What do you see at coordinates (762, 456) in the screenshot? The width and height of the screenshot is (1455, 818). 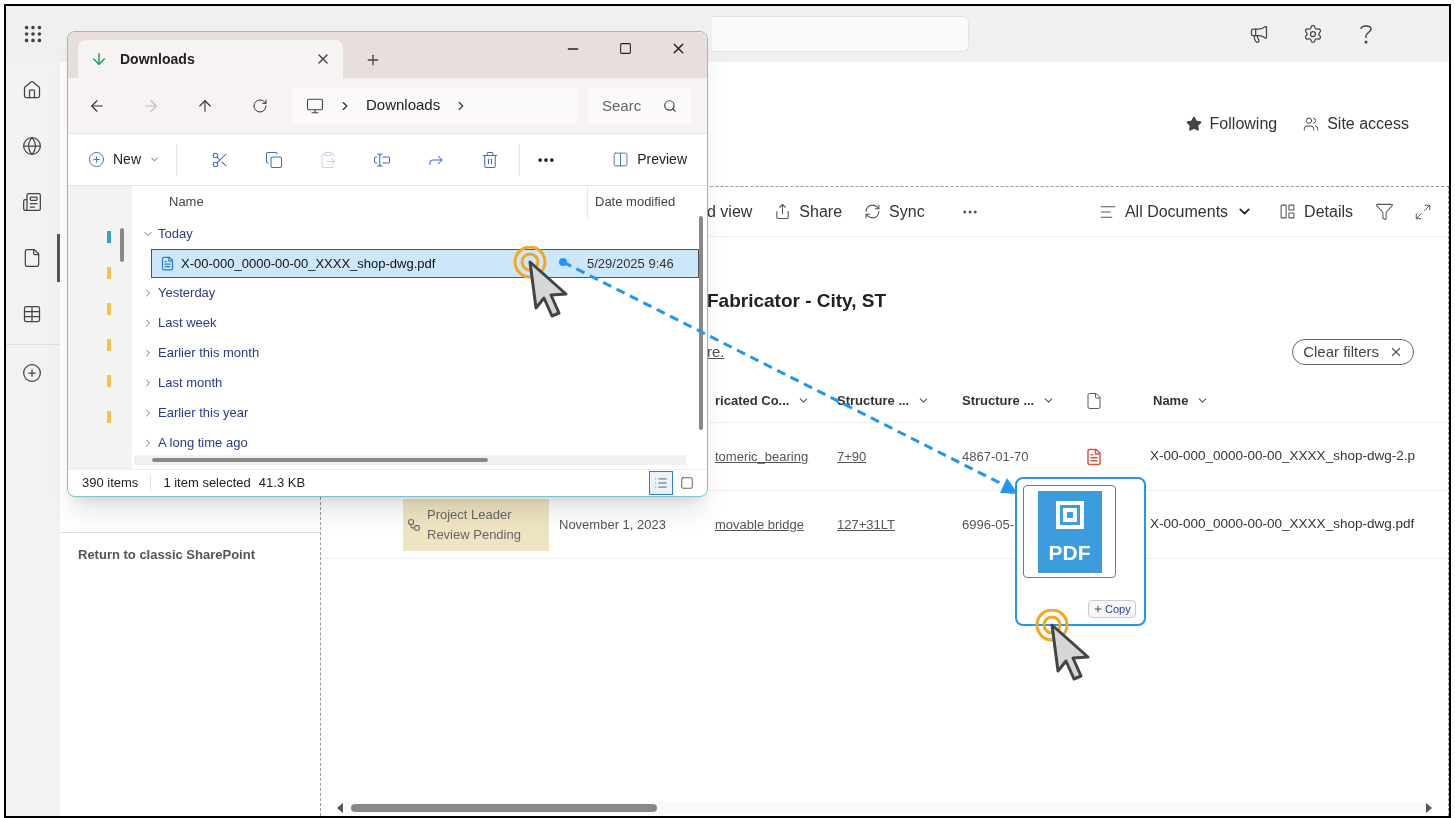 I see `component-link: tomeric_bearing` at bounding box center [762, 456].